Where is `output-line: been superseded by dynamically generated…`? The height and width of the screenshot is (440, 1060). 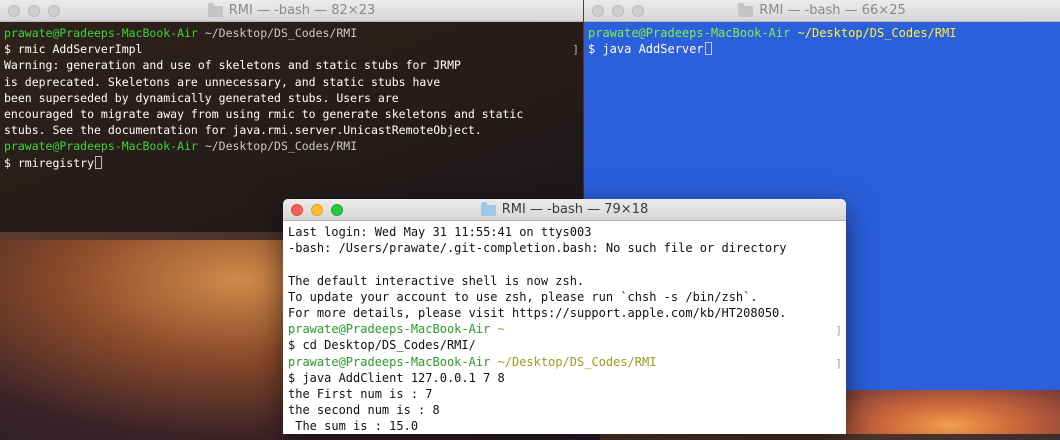 output-line: been superseded by dynamically generated… is located at coordinates (201, 97).